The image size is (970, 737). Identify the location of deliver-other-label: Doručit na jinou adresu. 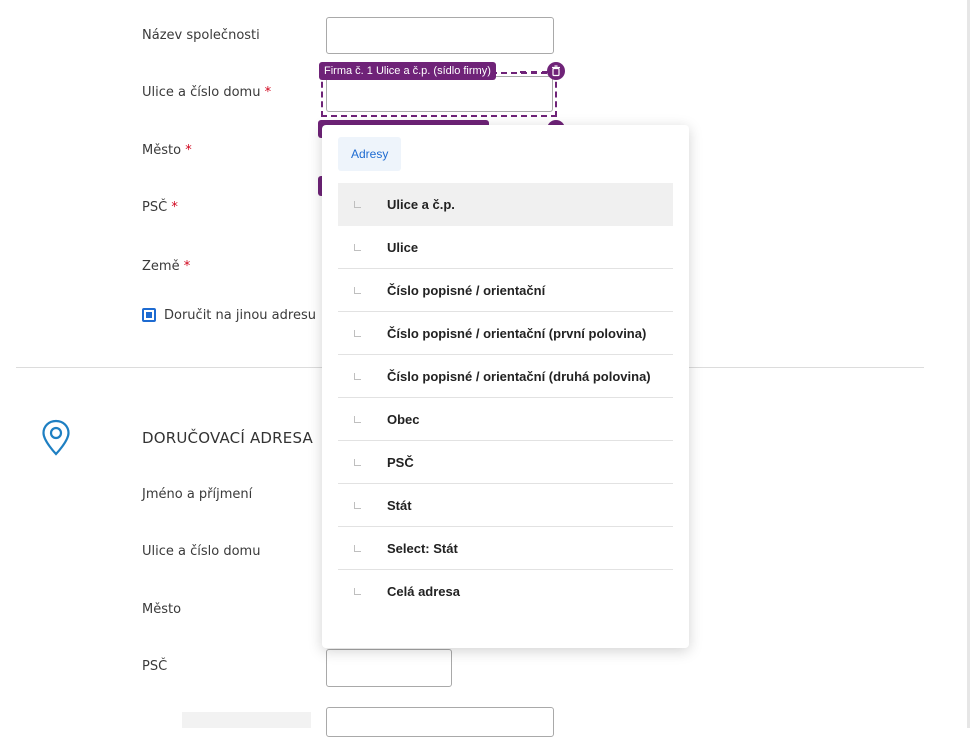
(240, 316).